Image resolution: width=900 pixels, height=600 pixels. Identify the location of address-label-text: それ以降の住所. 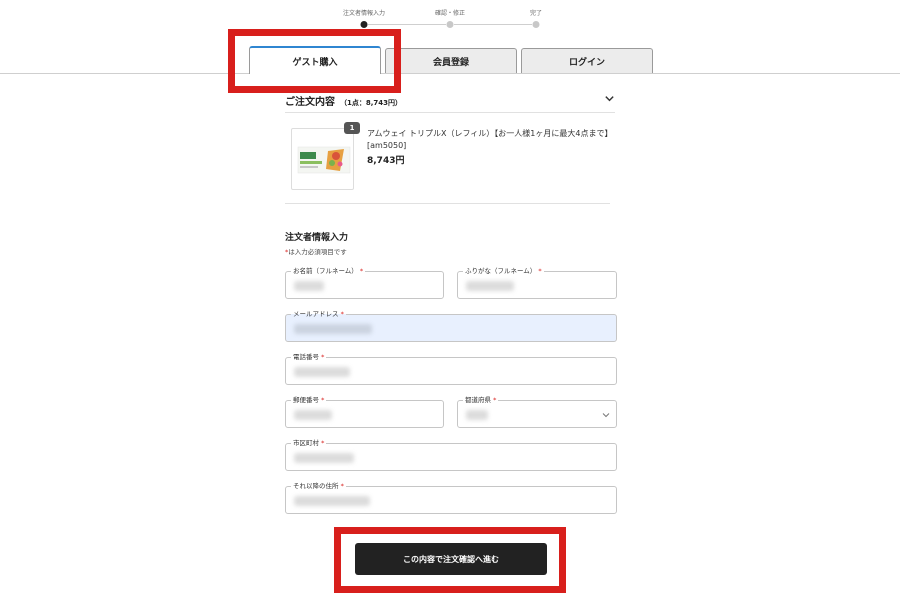
(316, 486).